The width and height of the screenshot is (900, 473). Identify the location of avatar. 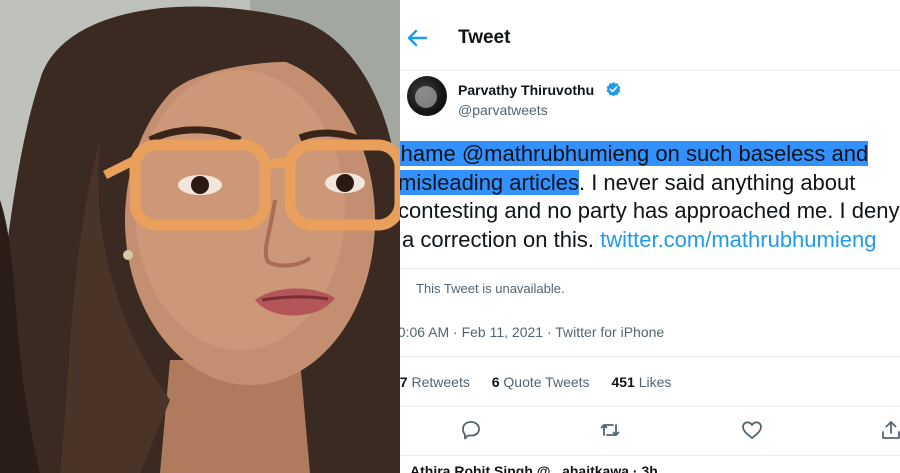
(427, 96).